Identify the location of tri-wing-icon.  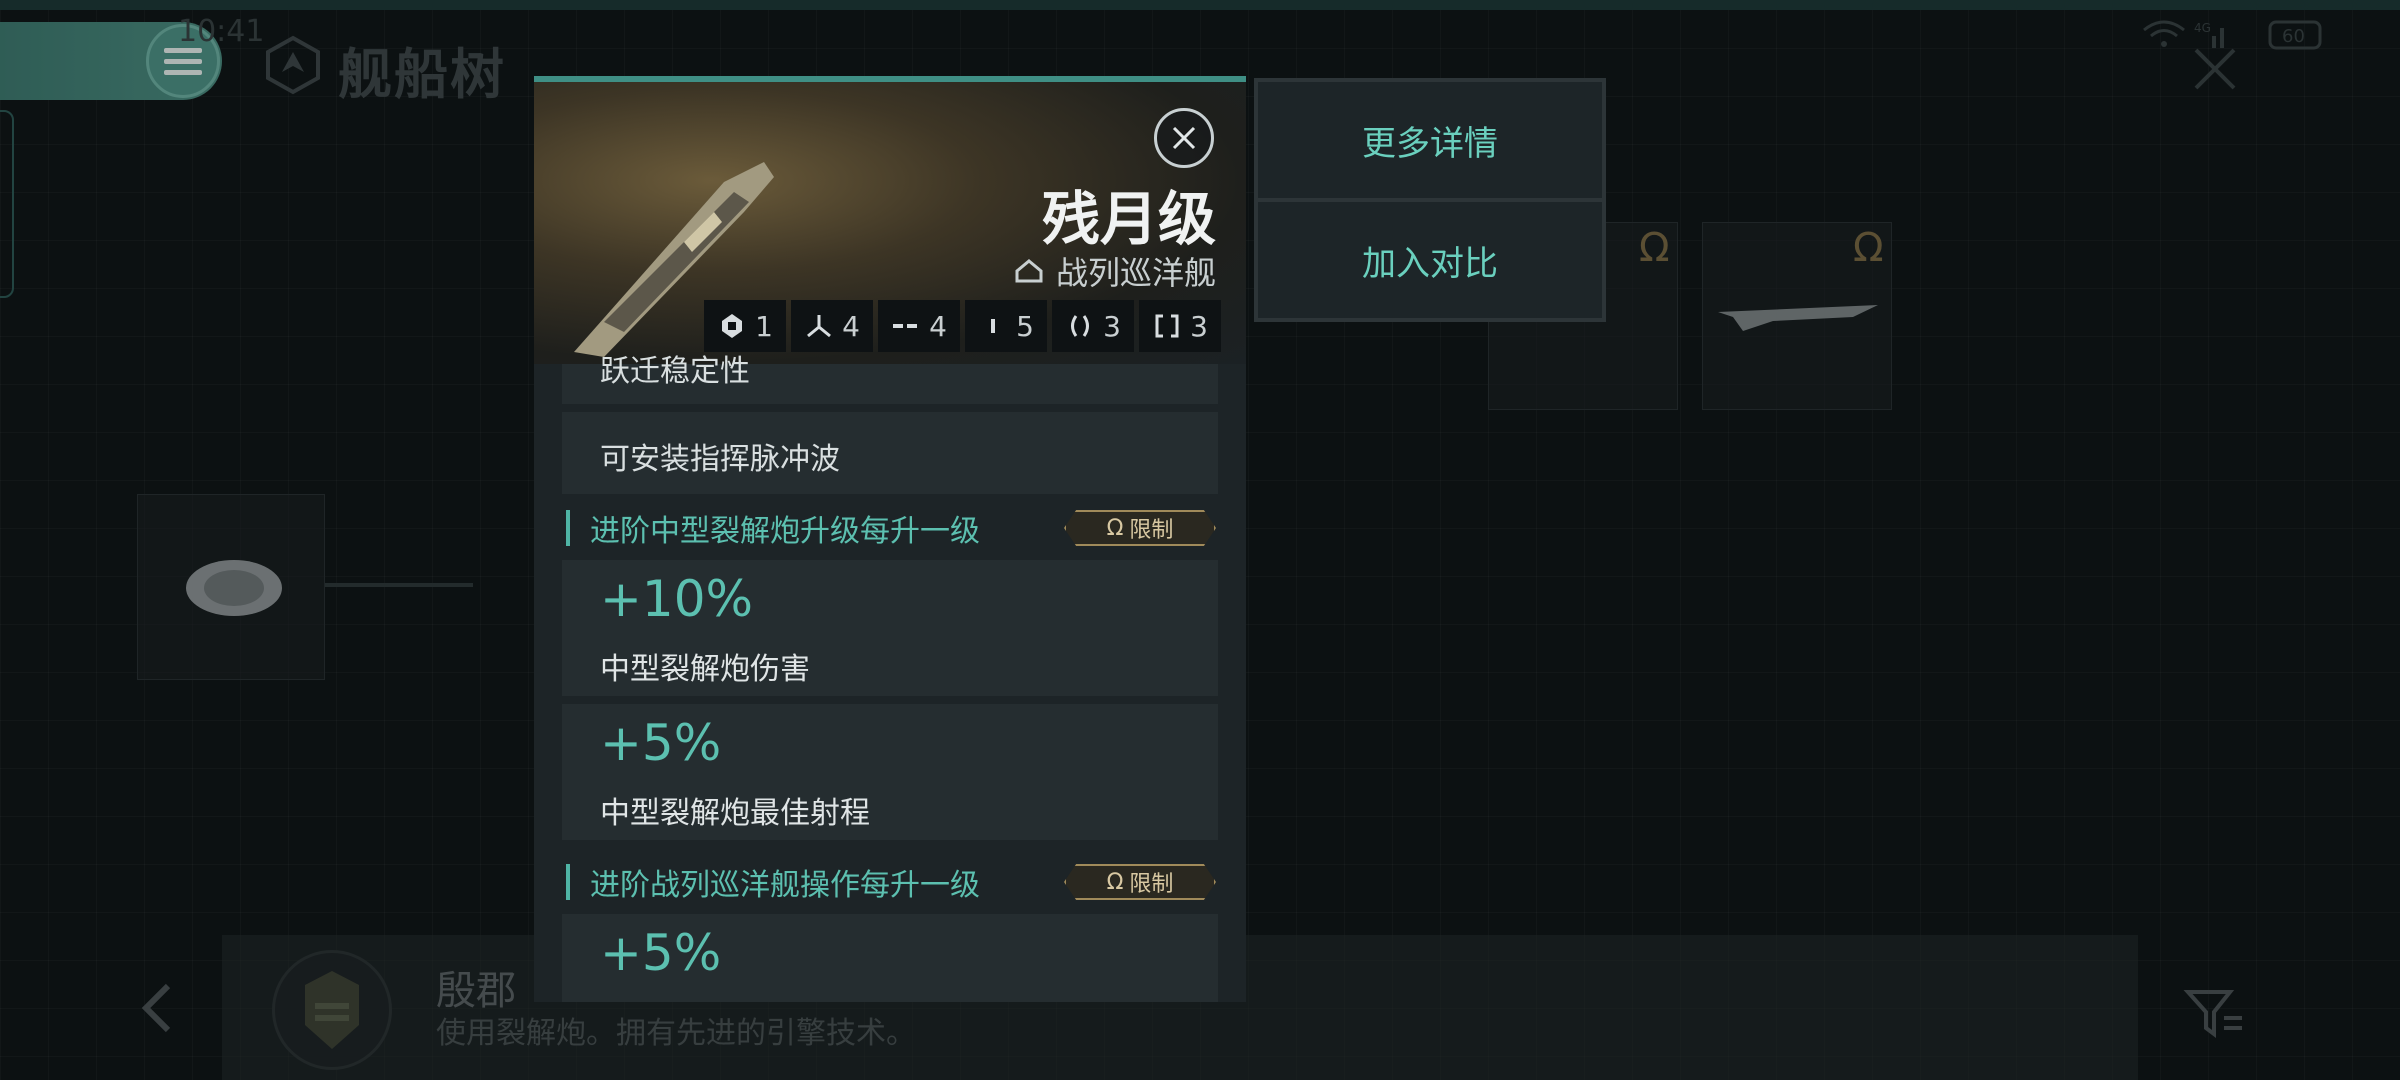
(819, 326).